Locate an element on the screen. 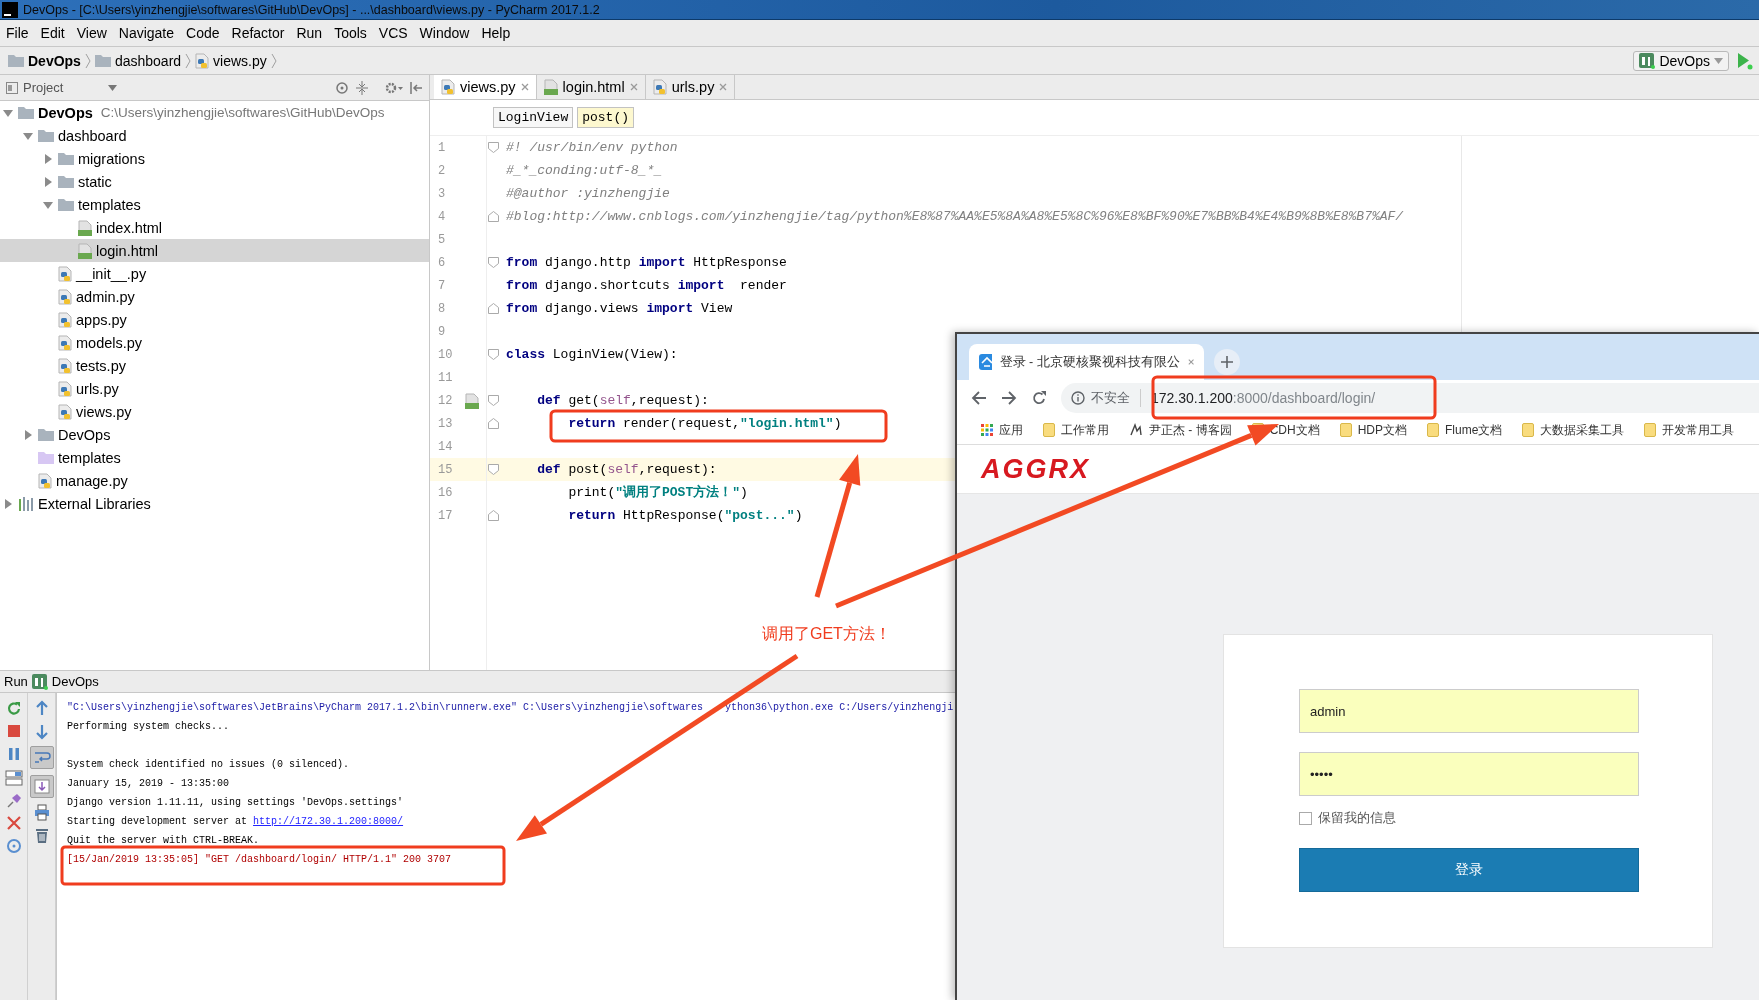 The height and width of the screenshot is (1000, 1759). editor-tab: login.html is located at coordinates (591, 87).